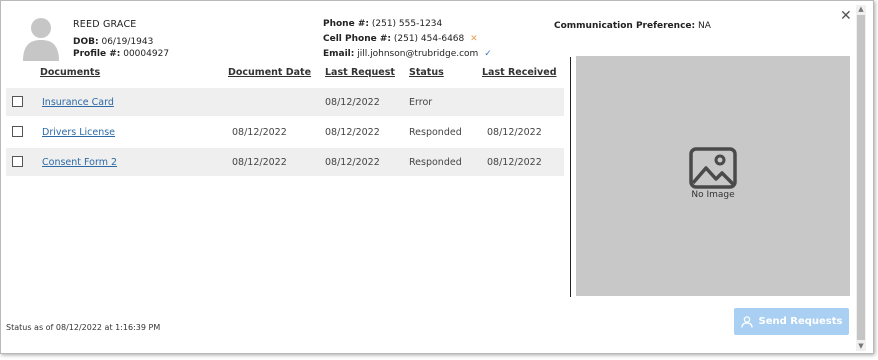 The height and width of the screenshot is (360, 878). Describe the element at coordinates (346, 24) in the screenshot. I see `phone-label: Phone #:` at that location.